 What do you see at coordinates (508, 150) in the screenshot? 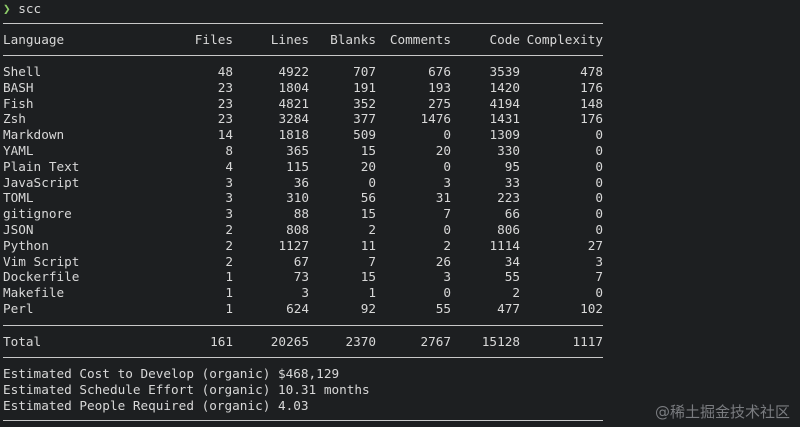
I see `cell-code: 330` at bounding box center [508, 150].